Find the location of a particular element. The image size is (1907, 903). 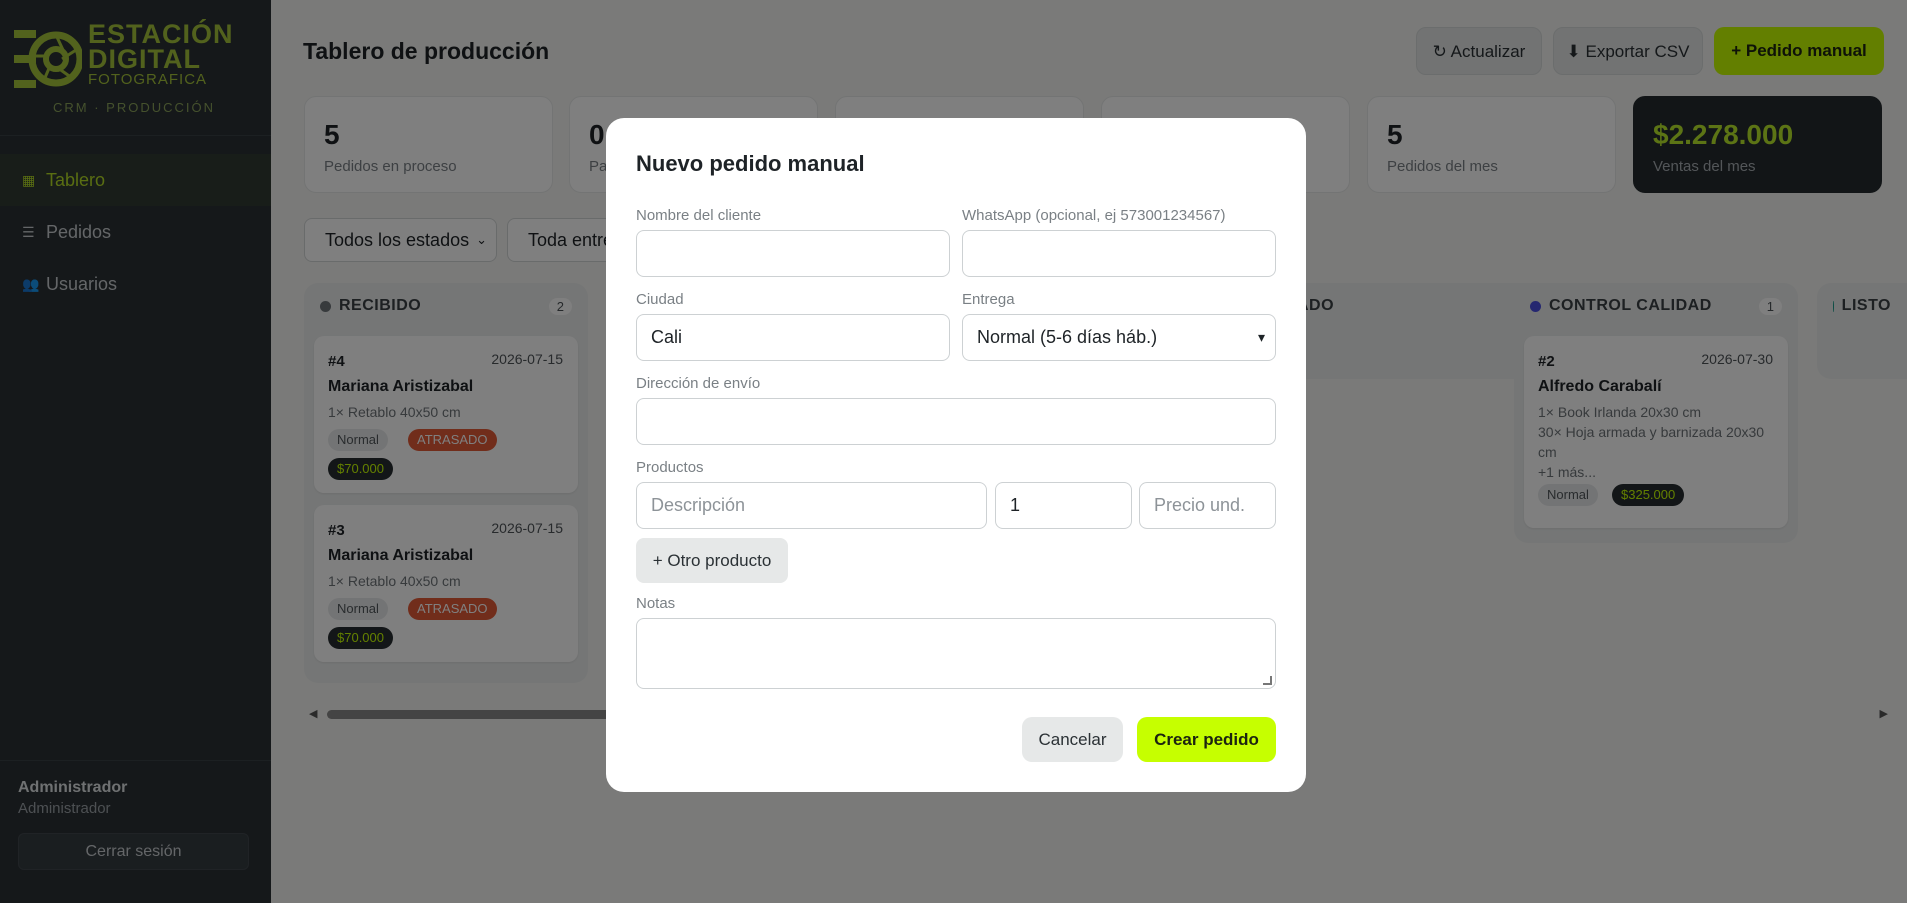

address-label: Dirección de envío is located at coordinates (698, 383).